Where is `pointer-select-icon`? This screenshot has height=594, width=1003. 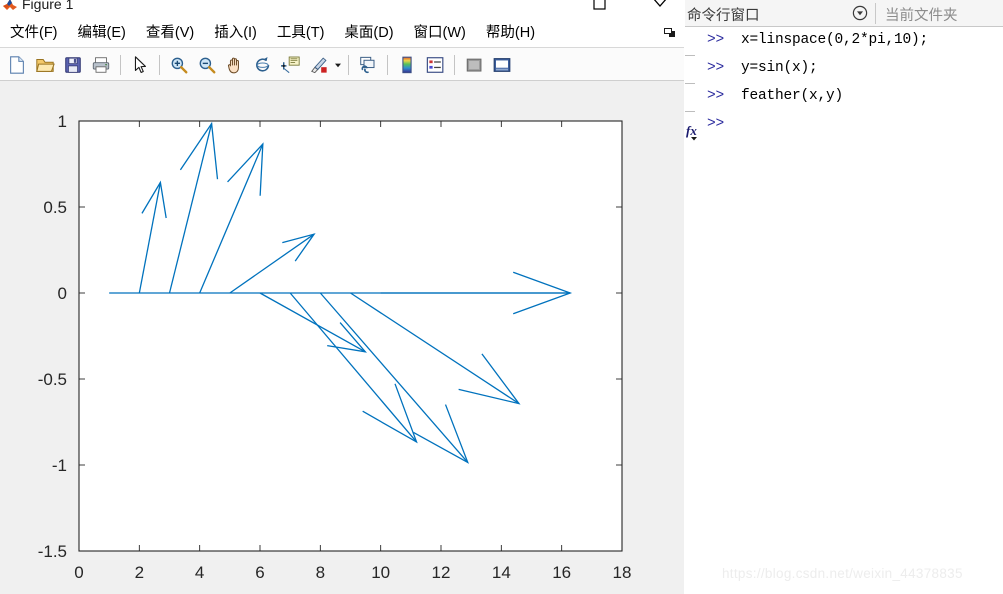 pointer-select-icon is located at coordinates (140, 65).